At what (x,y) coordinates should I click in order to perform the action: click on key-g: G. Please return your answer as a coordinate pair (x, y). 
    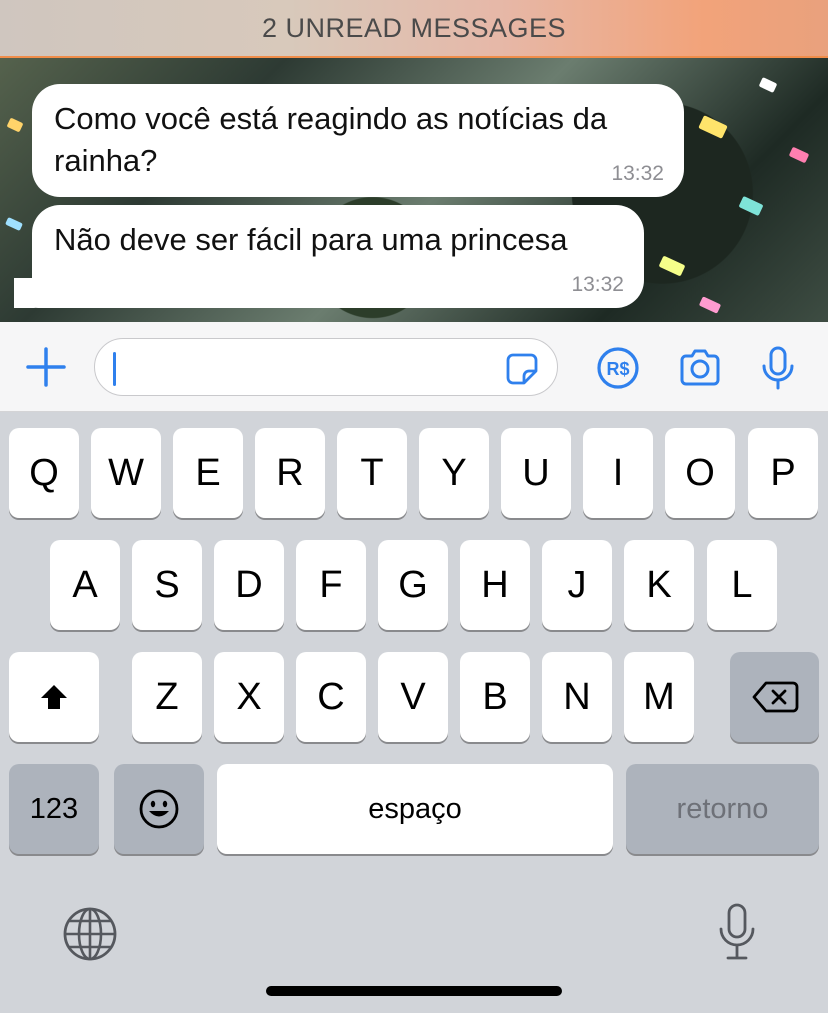
    Looking at the image, I should click on (413, 585).